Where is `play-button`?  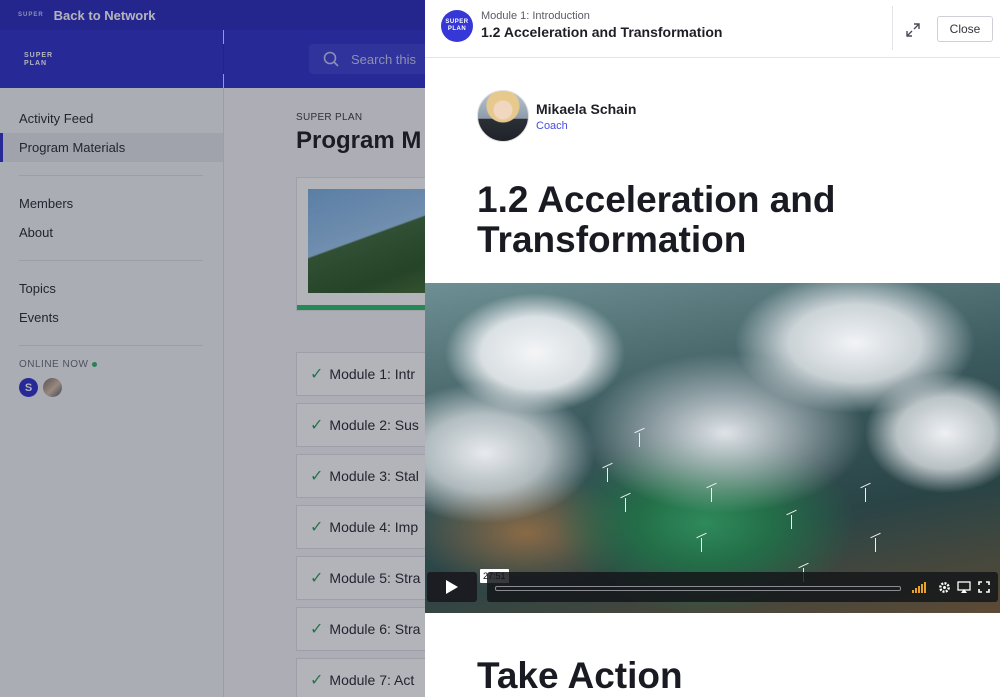
play-button is located at coordinates (452, 587).